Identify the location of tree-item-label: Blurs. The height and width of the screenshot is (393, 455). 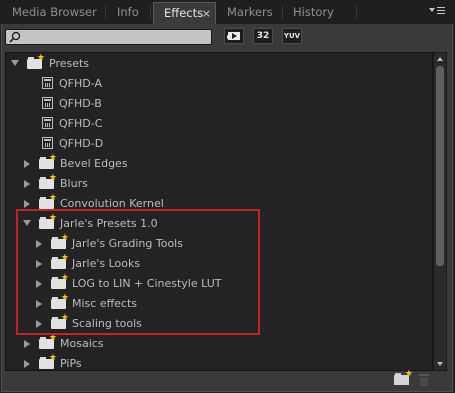
(74, 183).